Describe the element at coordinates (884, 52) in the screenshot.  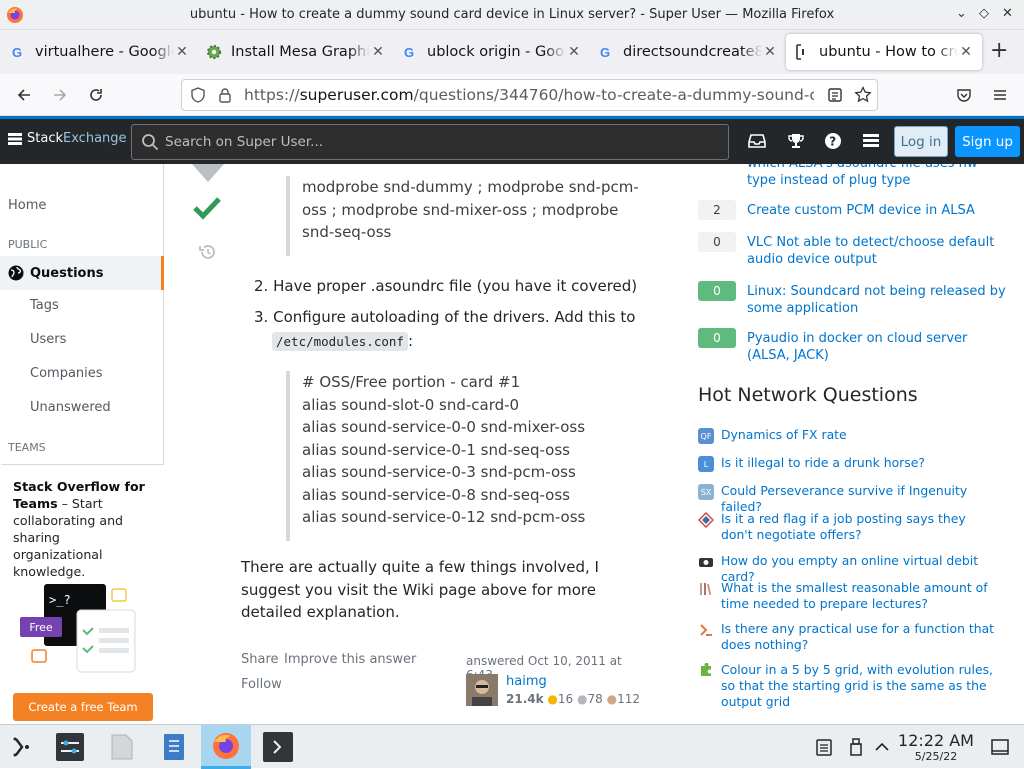
I see `tab-superuser: ubuntu - How to crea ✕` at that location.